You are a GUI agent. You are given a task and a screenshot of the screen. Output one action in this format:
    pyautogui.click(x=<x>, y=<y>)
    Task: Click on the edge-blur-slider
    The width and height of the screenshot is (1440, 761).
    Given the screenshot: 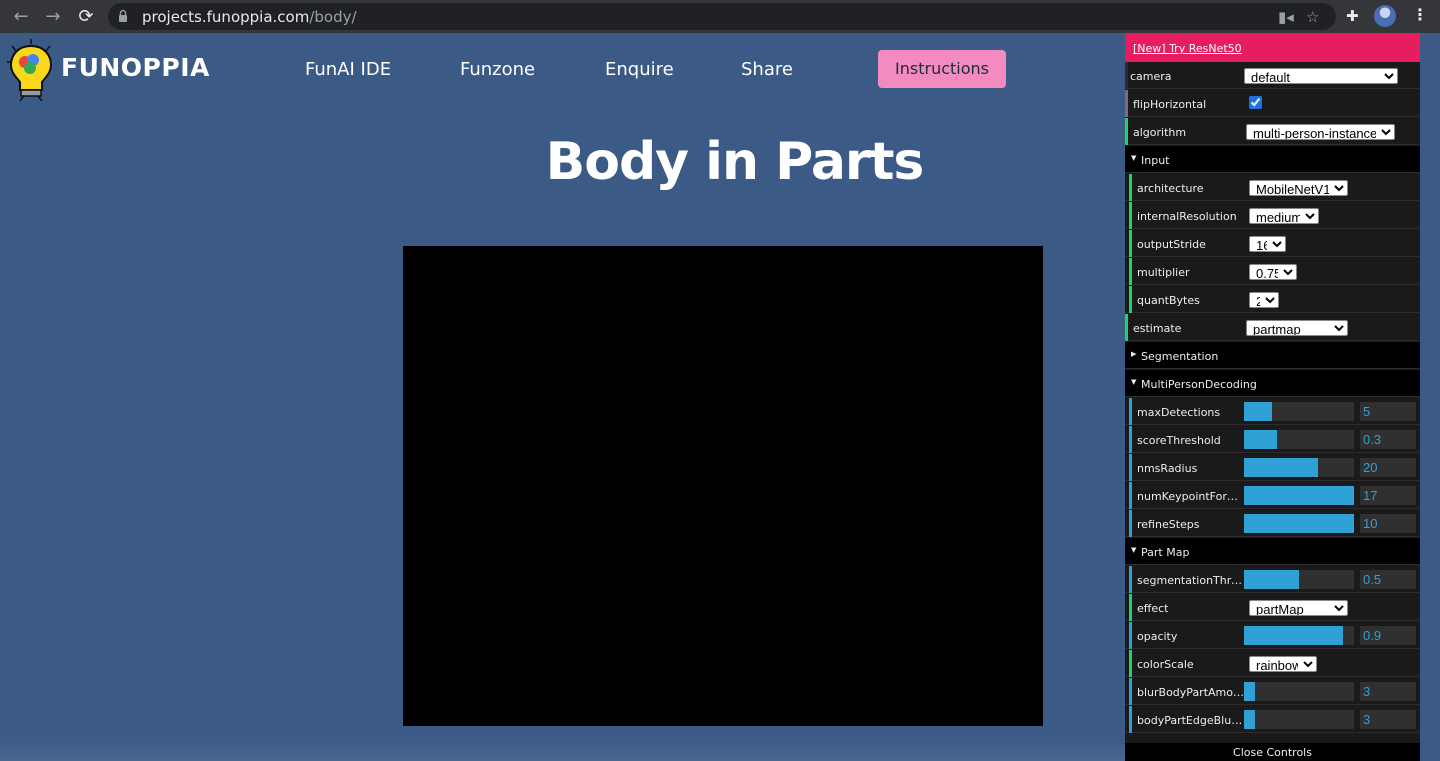 What is the action you would take?
    pyautogui.click(x=1299, y=719)
    